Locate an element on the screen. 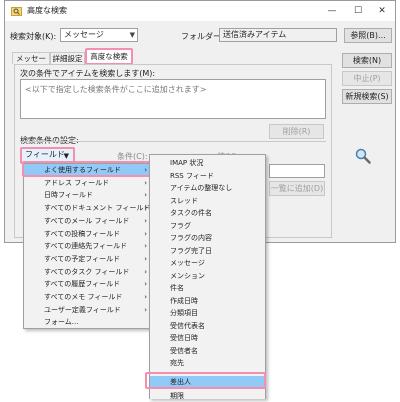 Image resolution: width=400 pixels, height=402 pixels. field-menu-item: すべての投稿フィールド › is located at coordinates (88, 234).